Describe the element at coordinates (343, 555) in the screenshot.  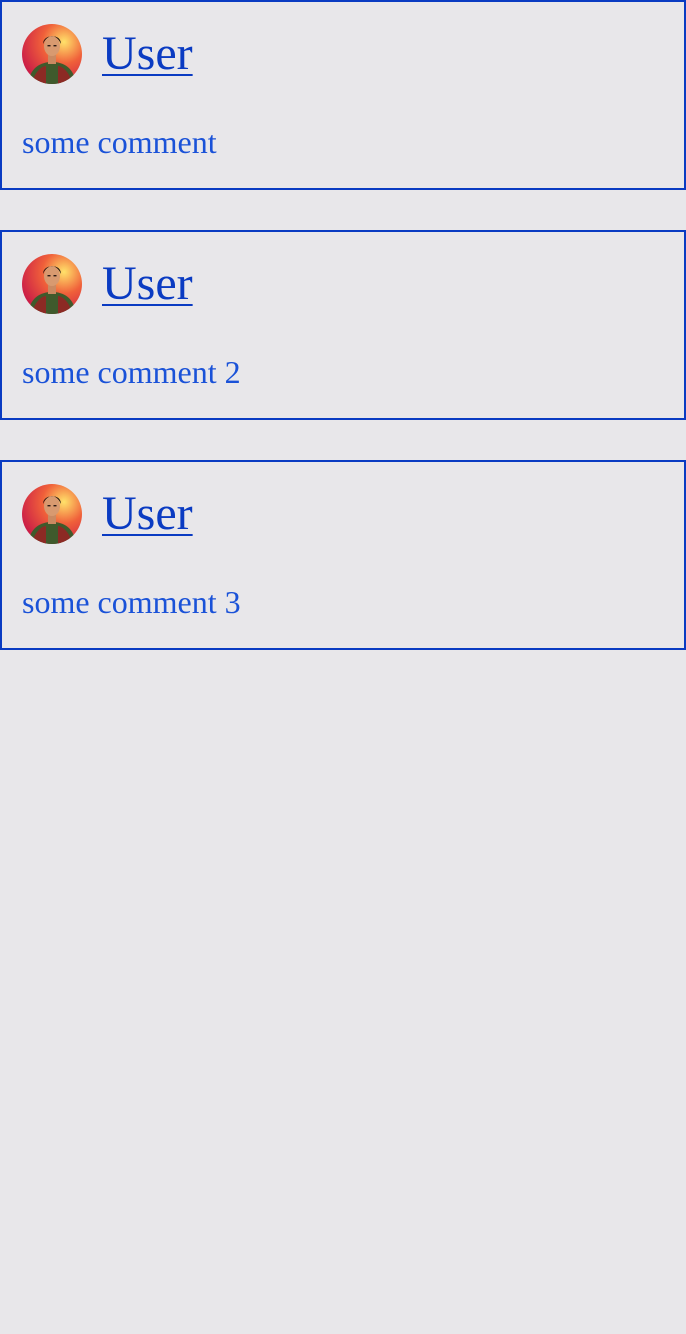
I see `comment-card: User some comment 3` at that location.